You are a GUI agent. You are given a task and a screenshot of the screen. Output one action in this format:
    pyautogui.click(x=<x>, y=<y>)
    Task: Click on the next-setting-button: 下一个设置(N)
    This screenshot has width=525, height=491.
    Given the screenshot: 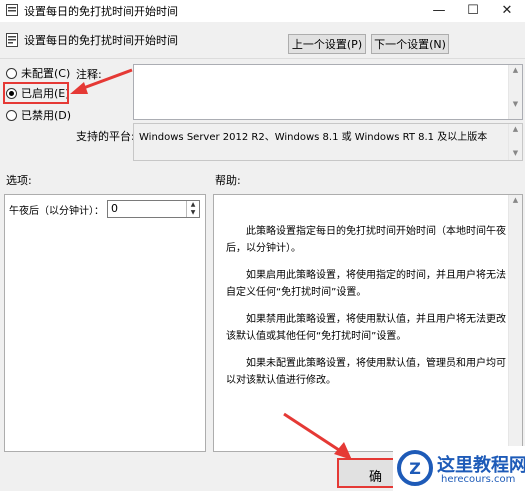 What is the action you would take?
    pyautogui.click(x=410, y=44)
    